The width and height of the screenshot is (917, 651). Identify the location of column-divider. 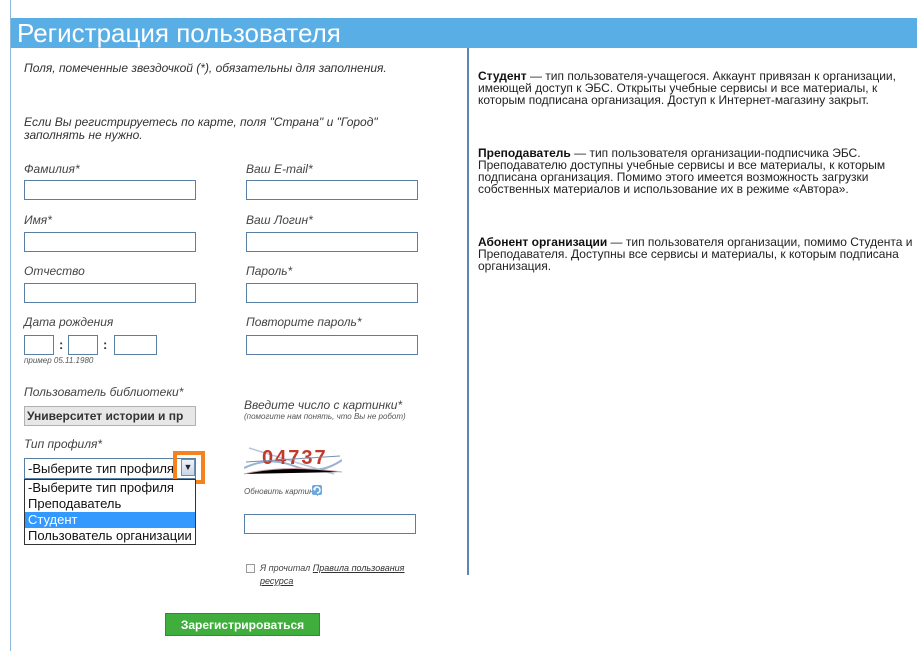
(468, 311).